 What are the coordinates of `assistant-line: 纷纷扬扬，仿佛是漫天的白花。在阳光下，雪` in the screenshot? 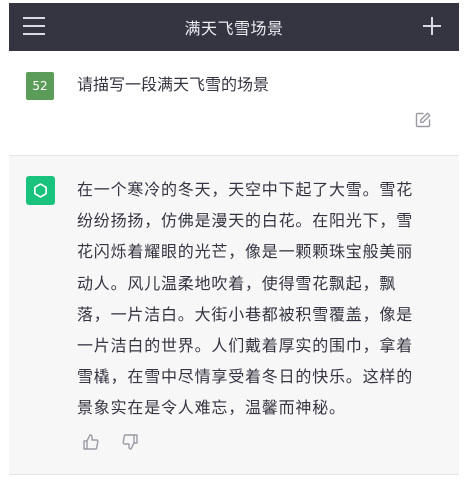 It's located at (245, 221).